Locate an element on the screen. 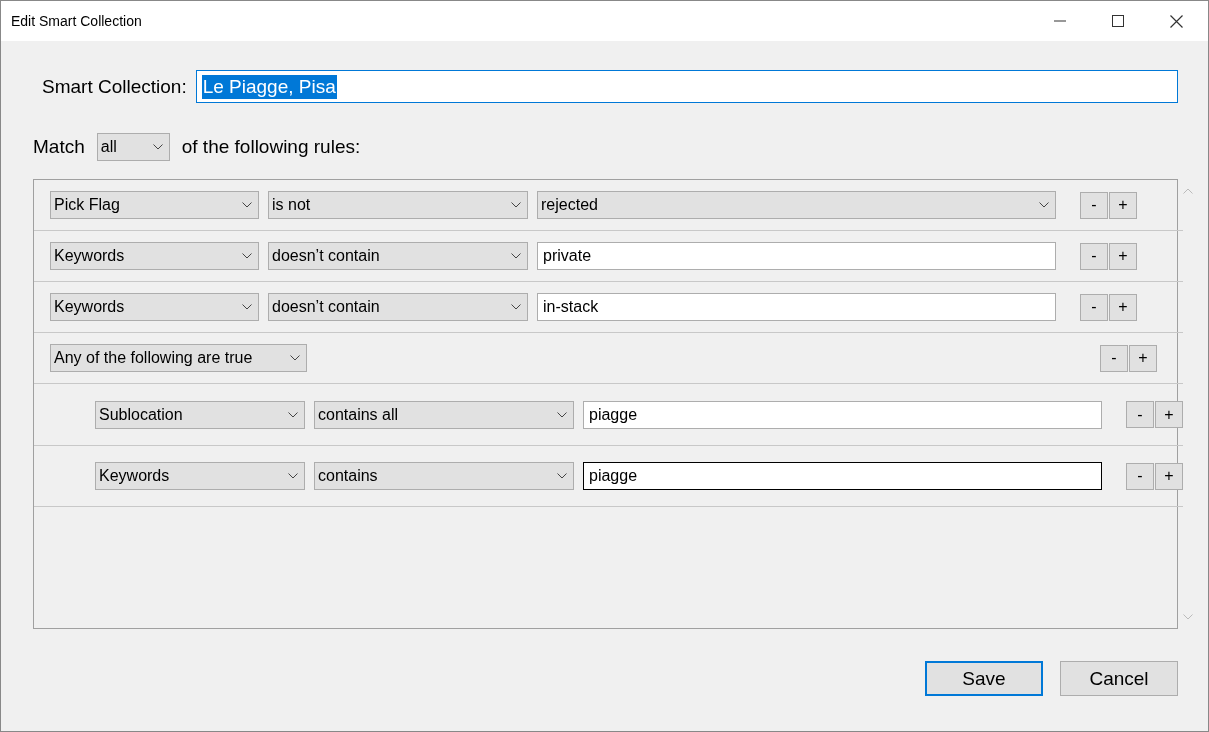 This screenshot has height=732, width=1209. operator-dropdown: is not is located at coordinates (398, 205).